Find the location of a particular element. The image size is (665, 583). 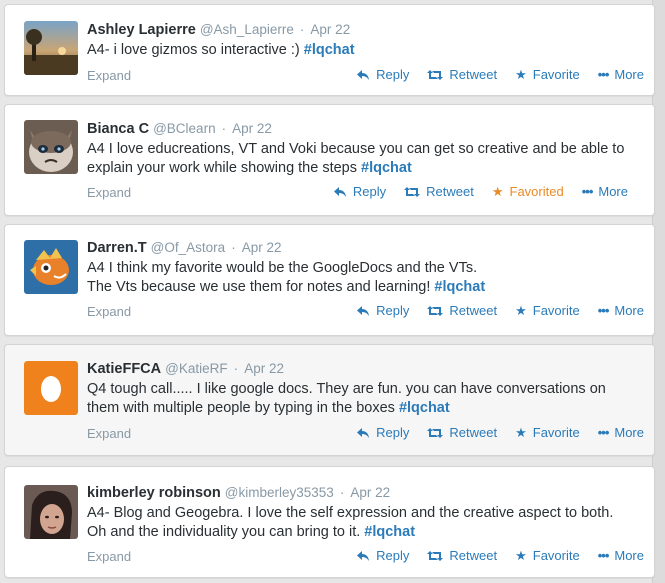

tweet-header: Bianca C @BClearn · Apr 22 is located at coordinates (179, 129).